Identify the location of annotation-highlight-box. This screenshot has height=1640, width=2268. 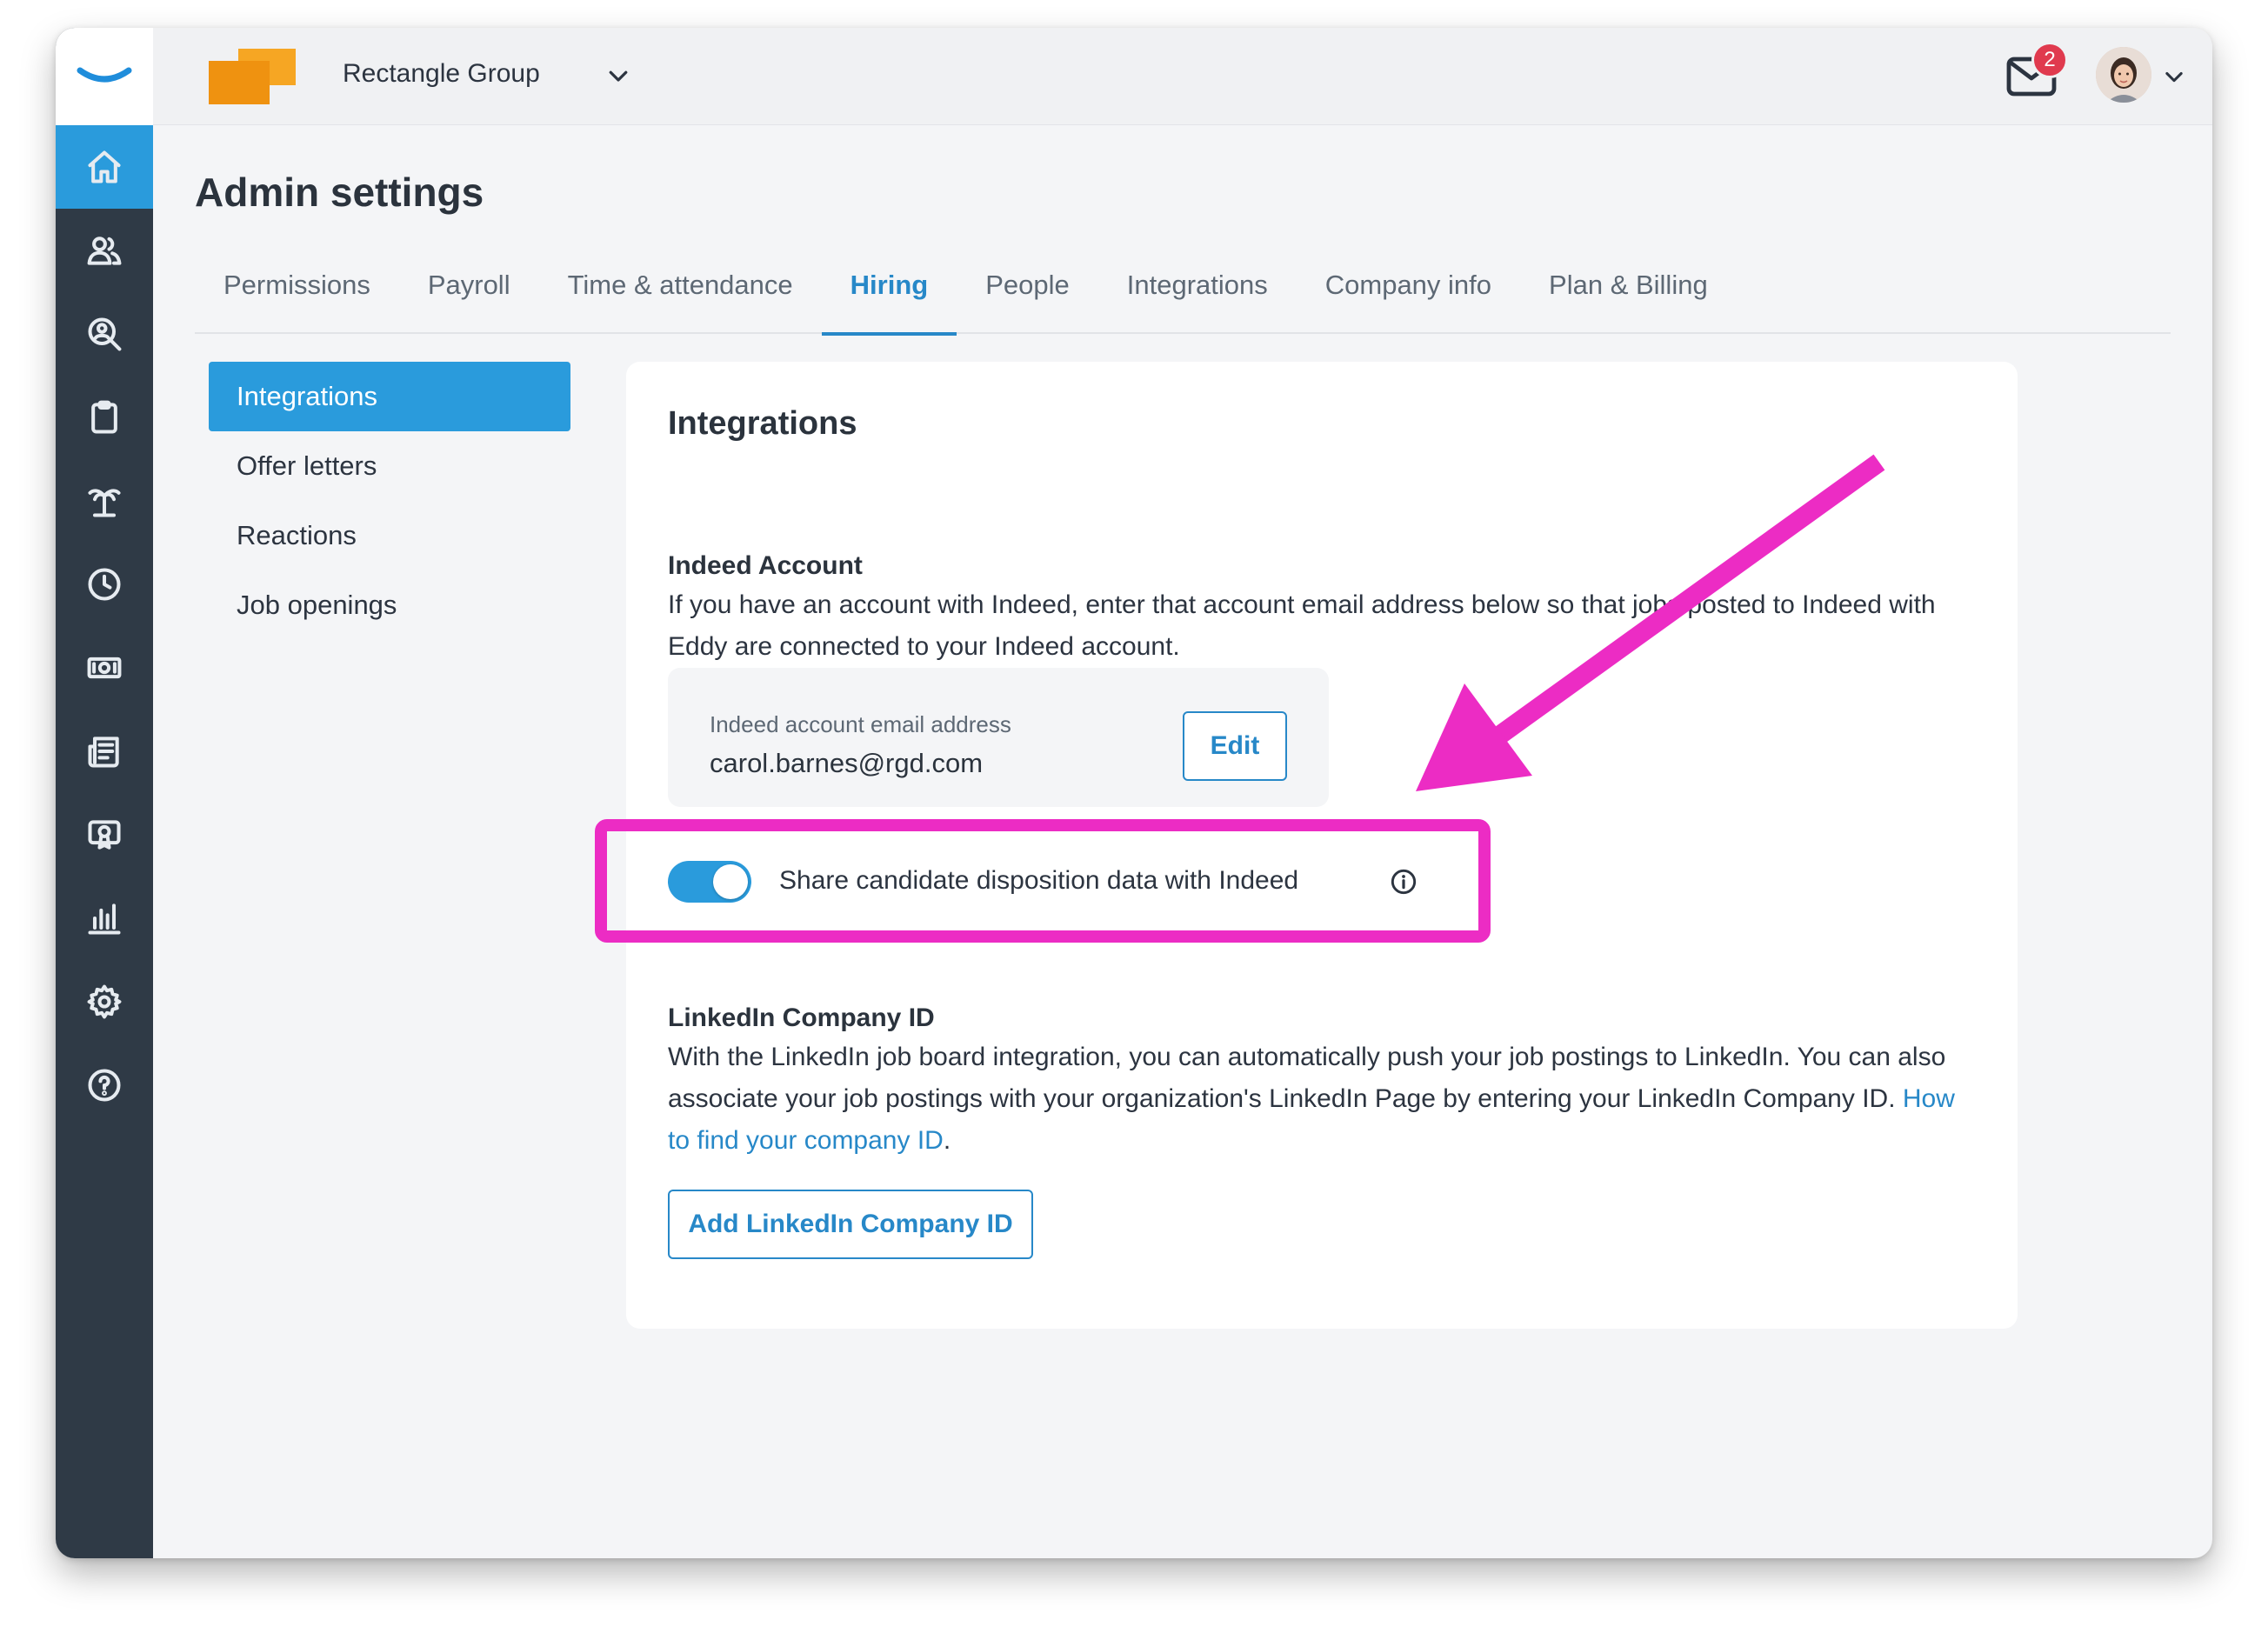
(1043, 881).